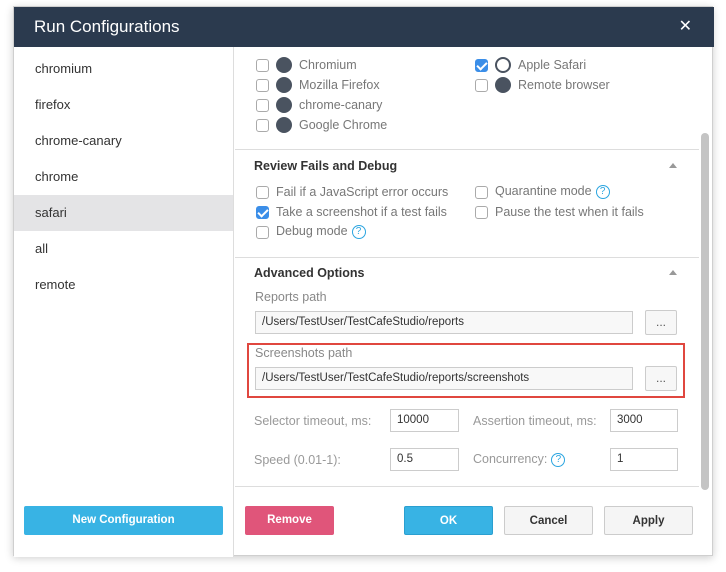  What do you see at coordinates (123, 69) in the screenshot?
I see `sidebar-item-chromium: chromium` at bounding box center [123, 69].